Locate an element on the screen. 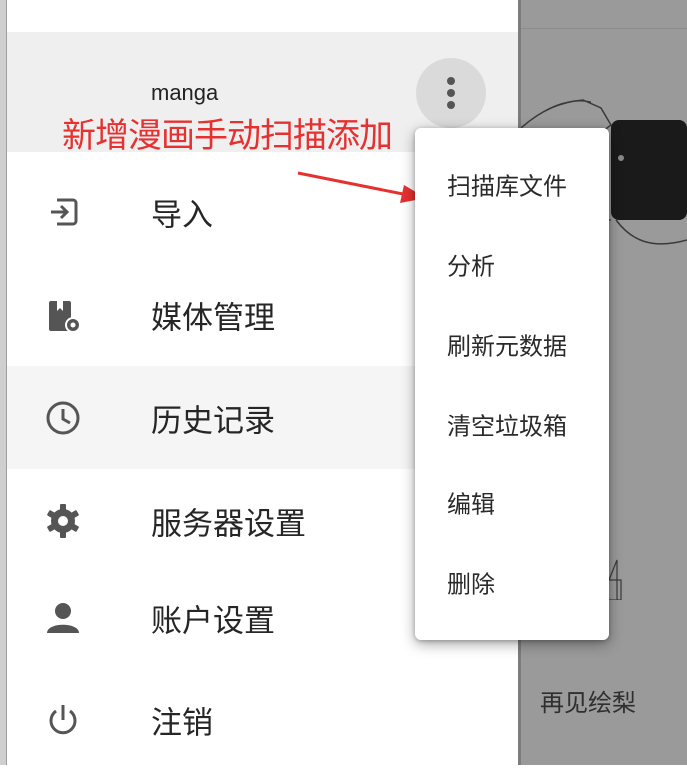  more-vertical-icon is located at coordinates (451, 93).